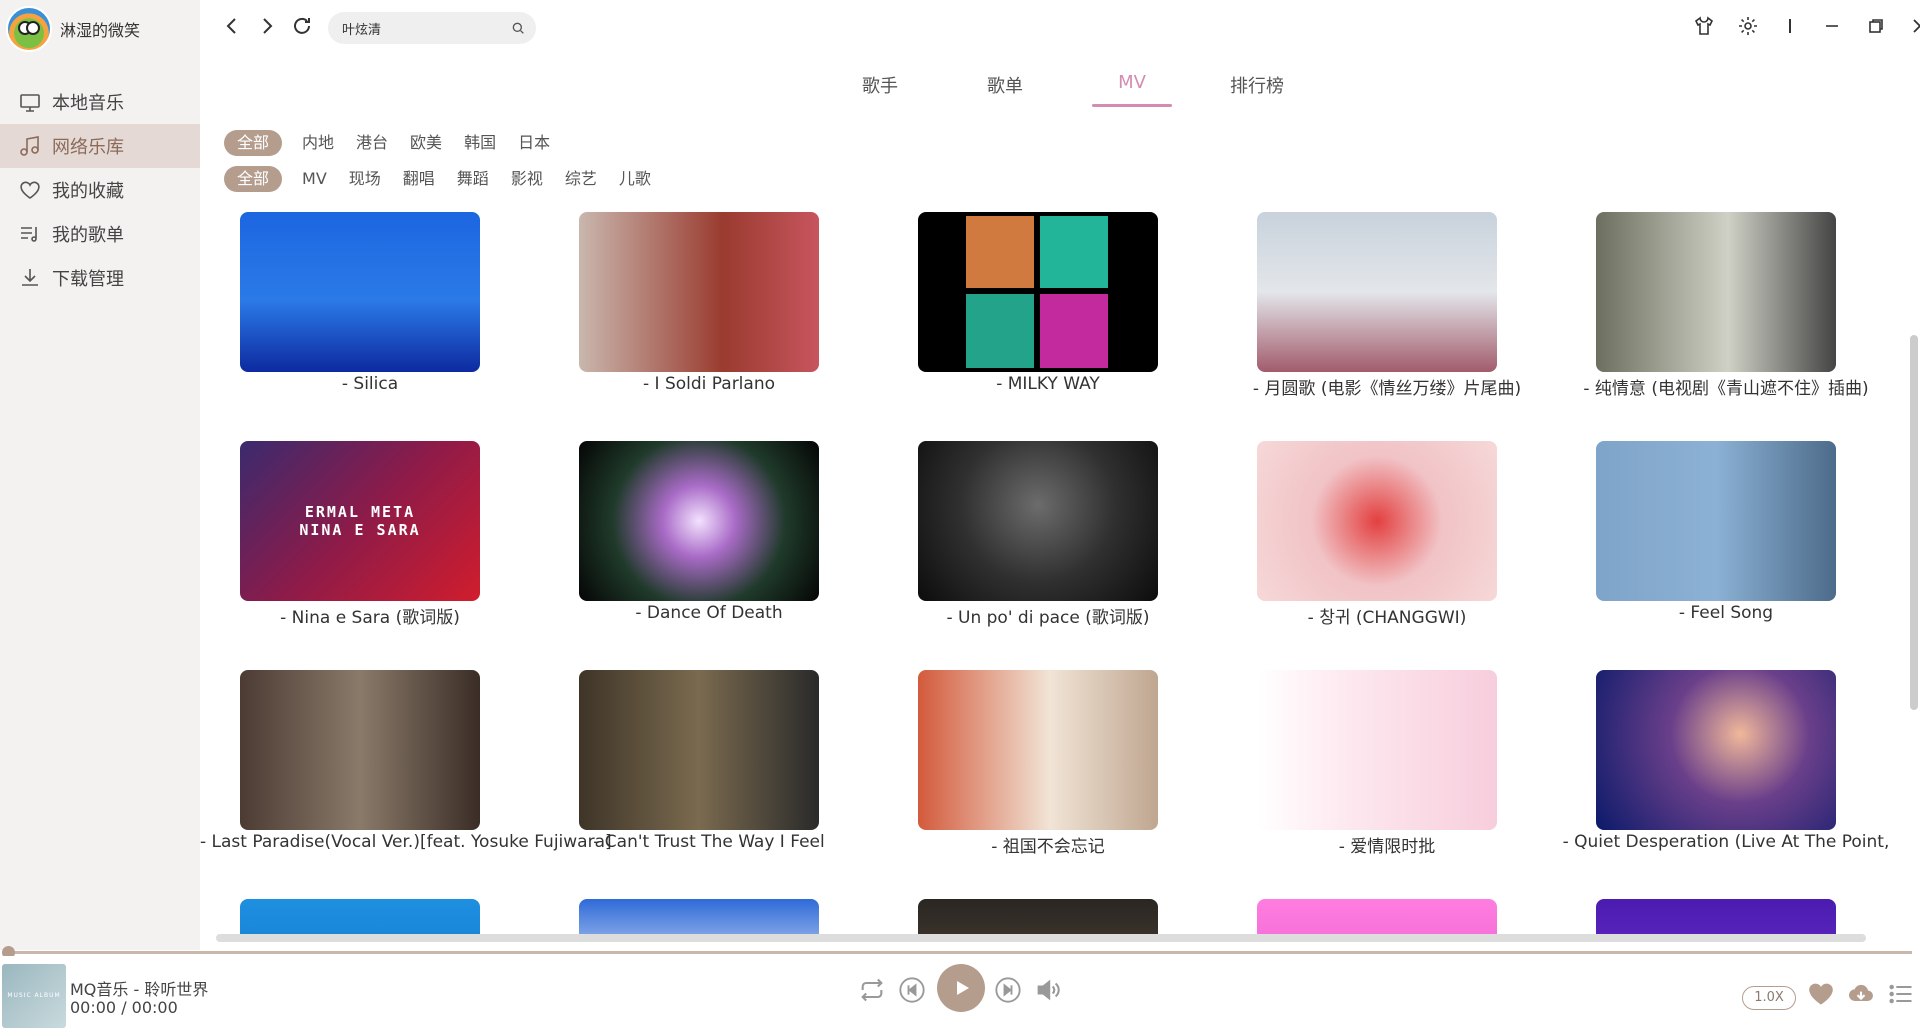 This screenshot has width=1920, height=1030. Describe the element at coordinates (1257, 85) in the screenshot. I see `tab-charts: 排行榜` at that location.